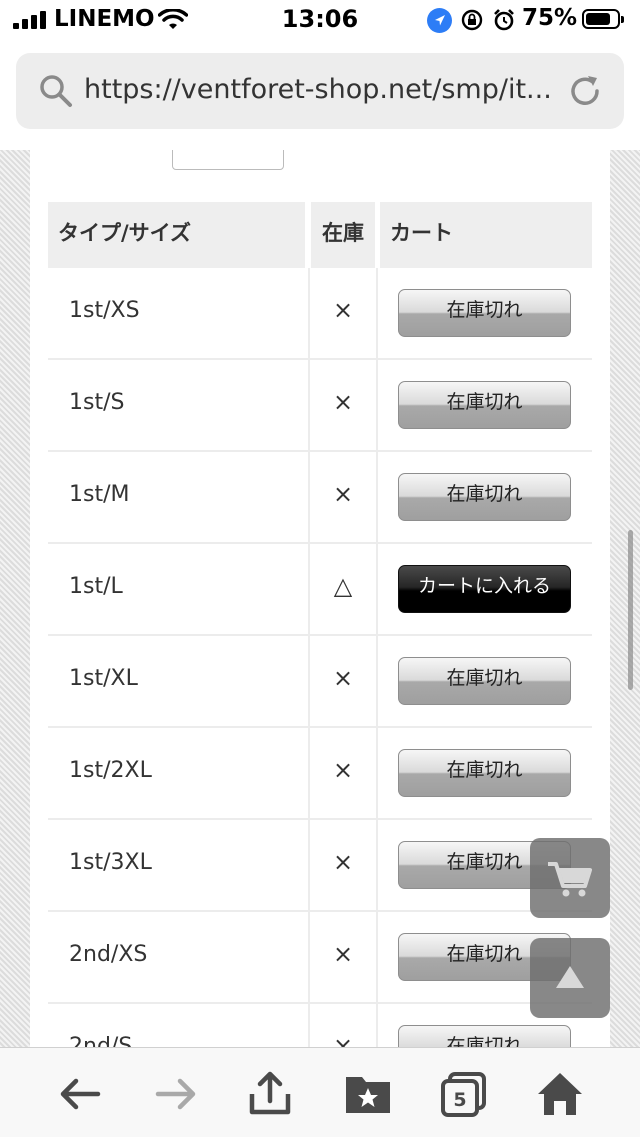  What do you see at coordinates (439, 20) in the screenshot?
I see `location-icon` at bounding box center [439, 20].